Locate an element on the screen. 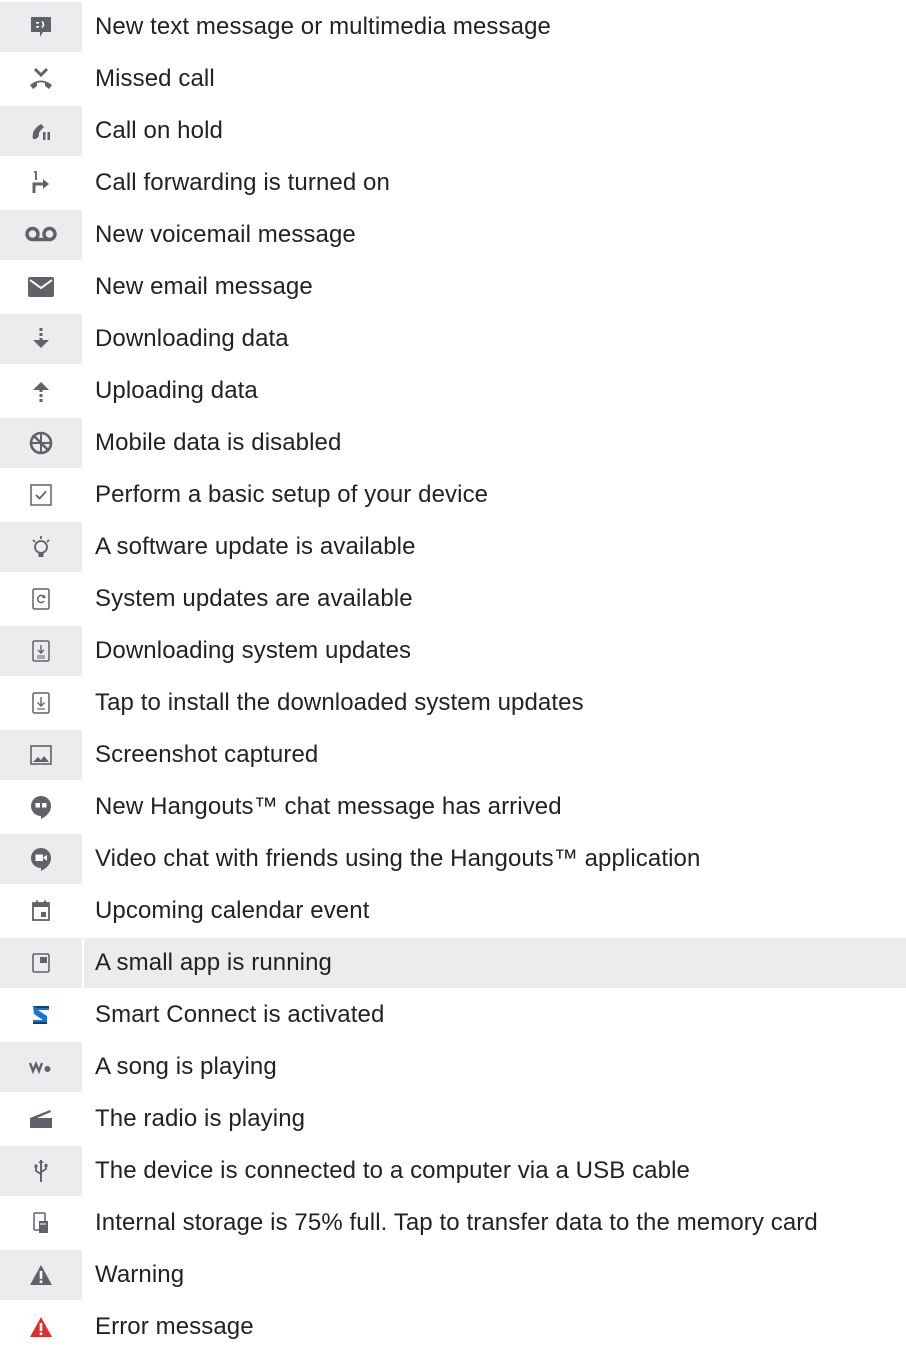 This screenshot has width=906, height=1354. warning-icon is located at coordinates (41, 1275).